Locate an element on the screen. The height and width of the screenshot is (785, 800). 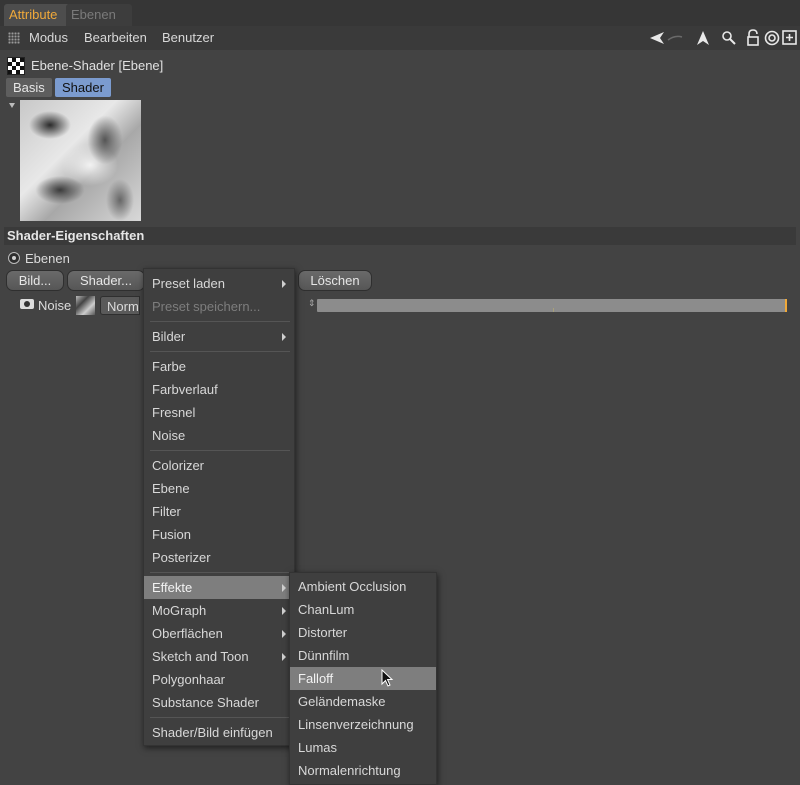
menu-item-label: Farbe is located at coordinates (169, 366).